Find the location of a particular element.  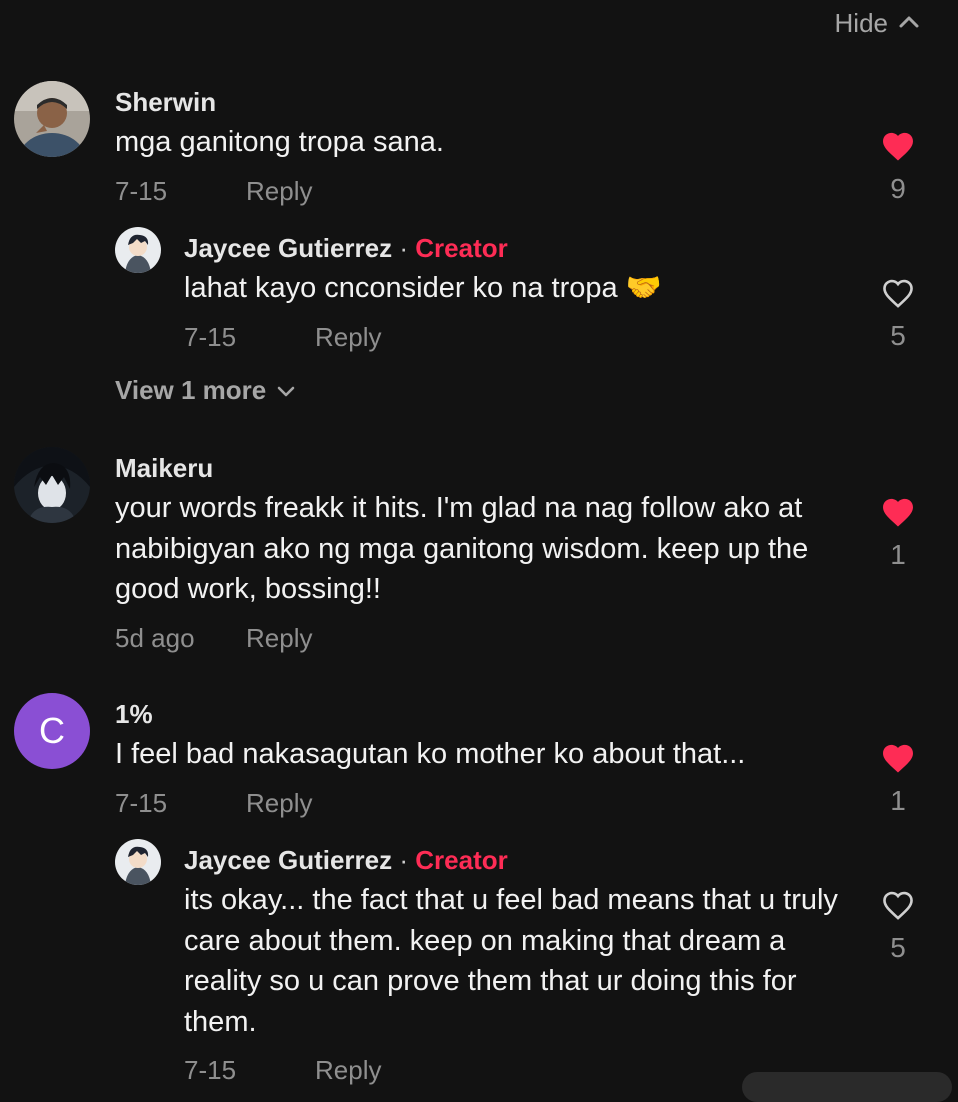

bottom-bar-edge is located at coordinates (847, 1087).